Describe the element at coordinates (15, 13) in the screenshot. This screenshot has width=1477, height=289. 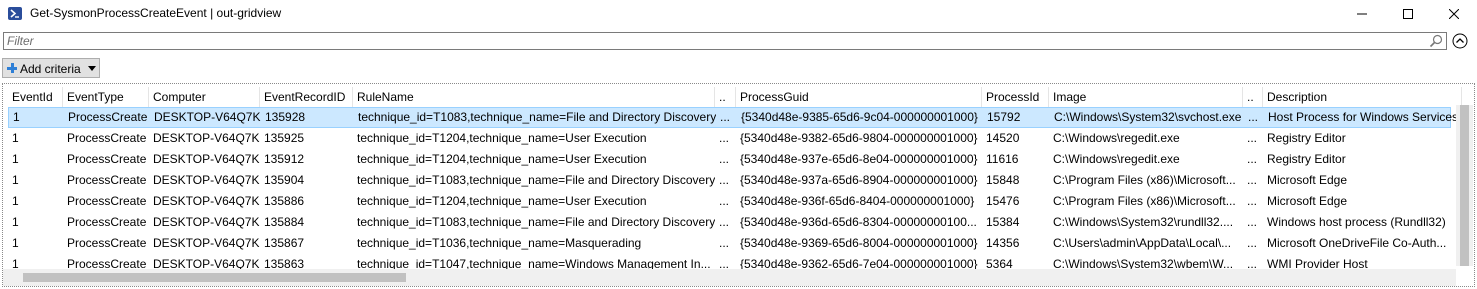
I see `powershell-icon` at that location.